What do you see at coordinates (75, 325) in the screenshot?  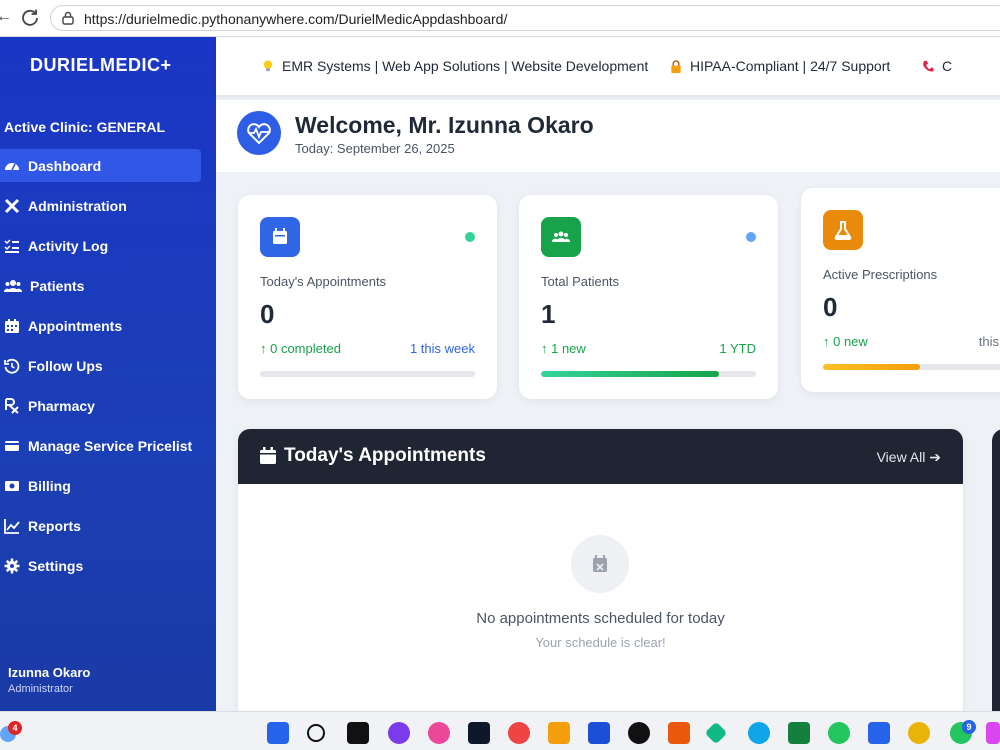 I see `sidebar-item-label: Appointments` at bounding box center [75, 325].